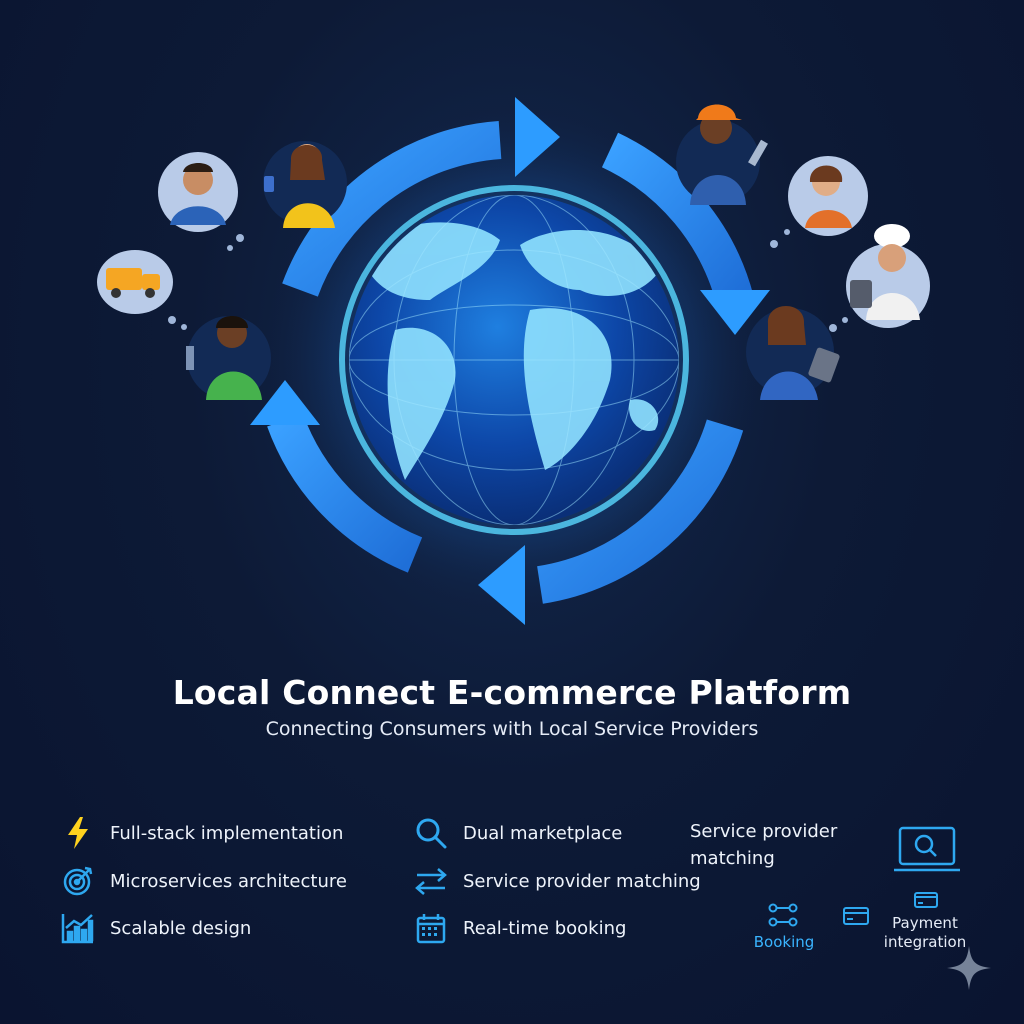  I want to click on feature-label: Microservices architecture, so click(228, 881).